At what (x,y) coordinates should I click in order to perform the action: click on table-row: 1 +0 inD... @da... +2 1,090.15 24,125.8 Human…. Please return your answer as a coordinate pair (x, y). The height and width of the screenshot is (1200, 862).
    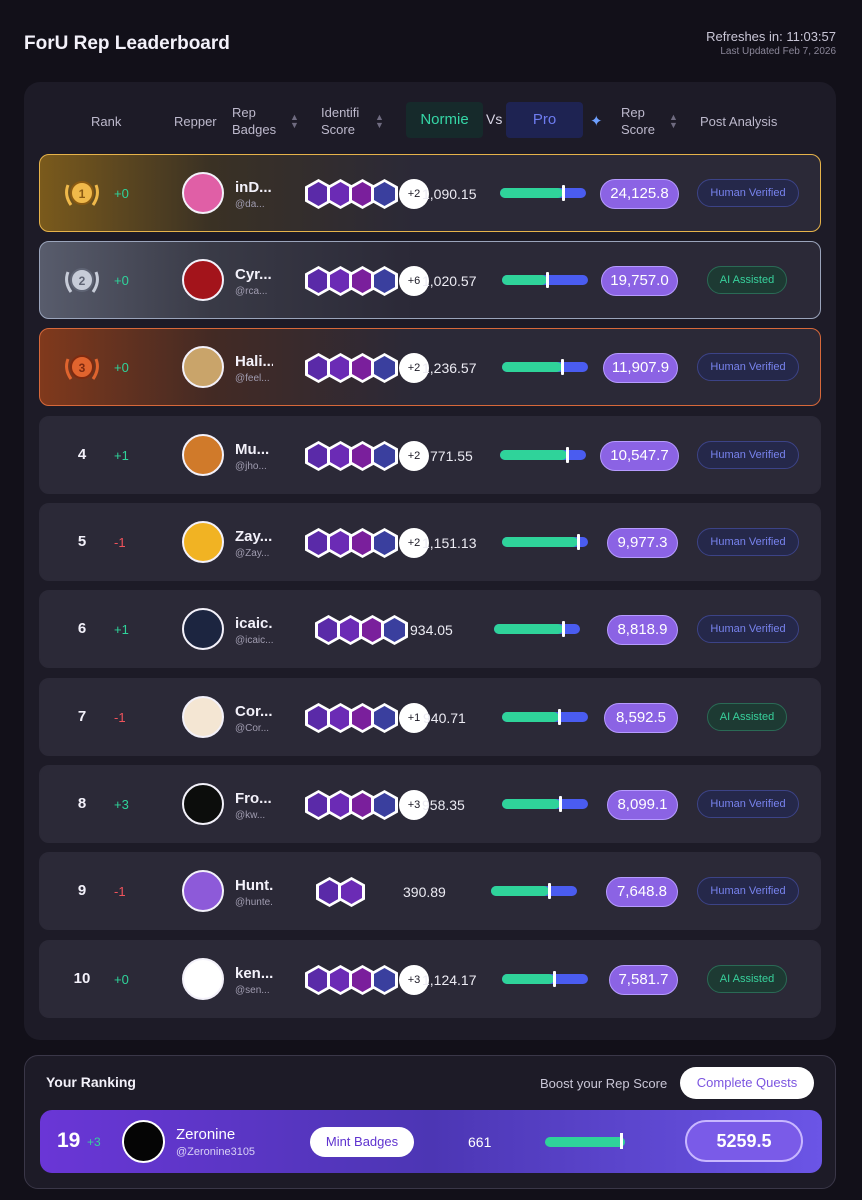
    Looking at the image, I should click on (430, 193).